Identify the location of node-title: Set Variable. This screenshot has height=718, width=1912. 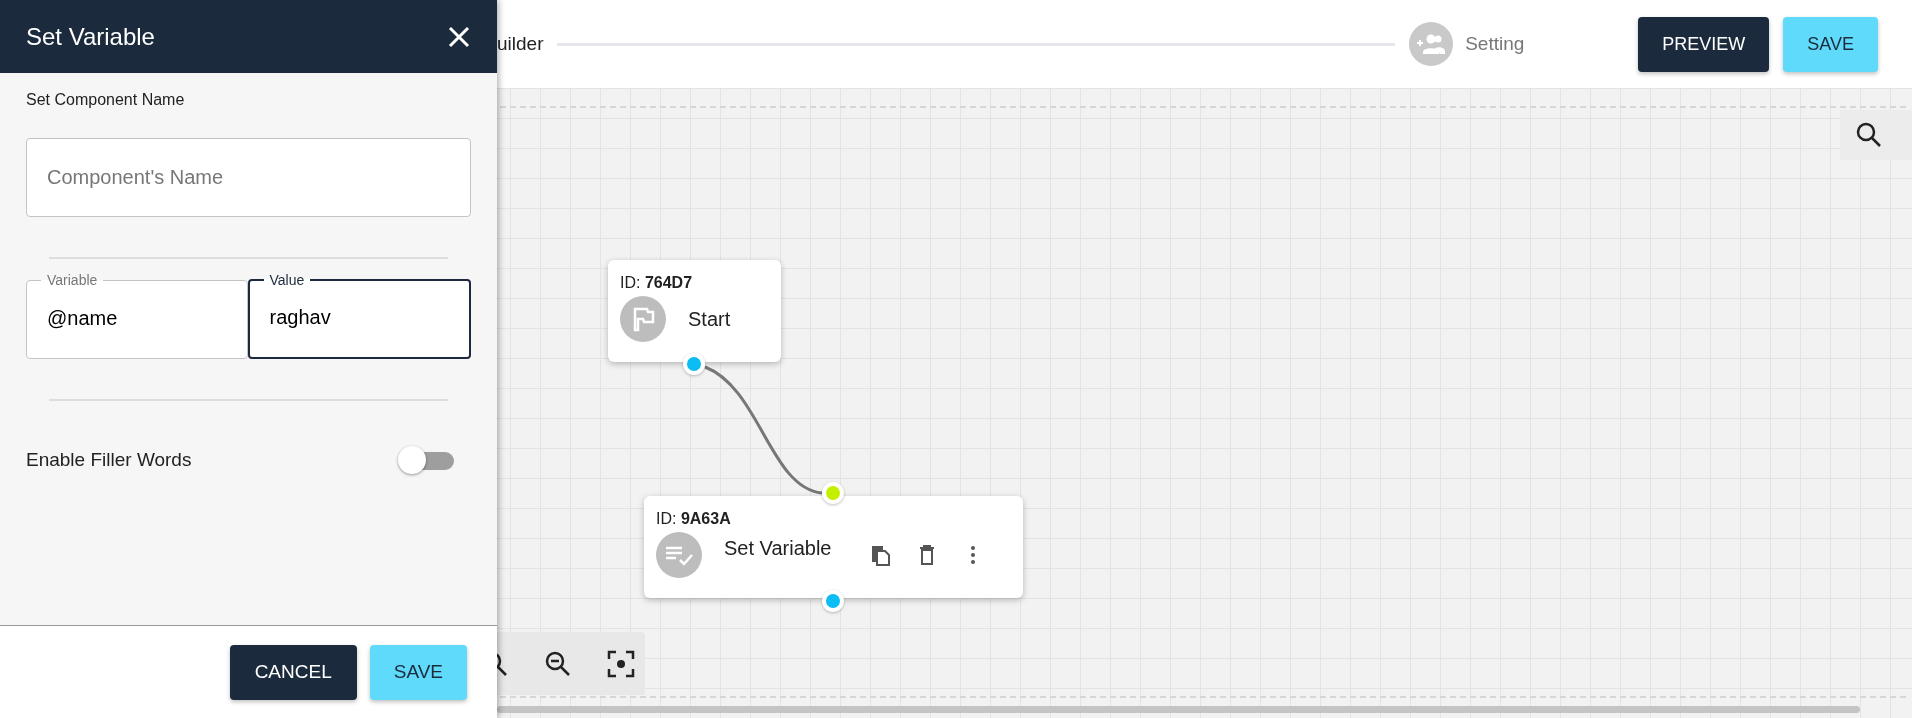
(778, 548).